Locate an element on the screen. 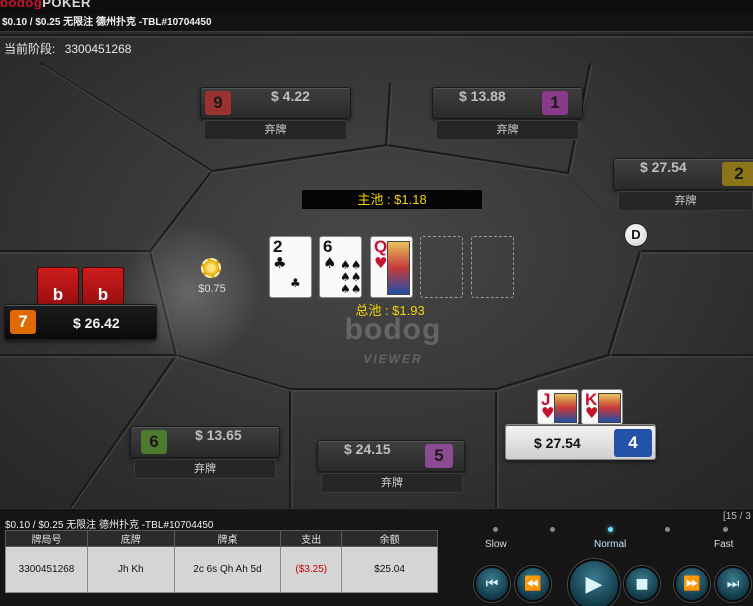  seat-stack: $ 24.15 is located at coordinates (367, 449).